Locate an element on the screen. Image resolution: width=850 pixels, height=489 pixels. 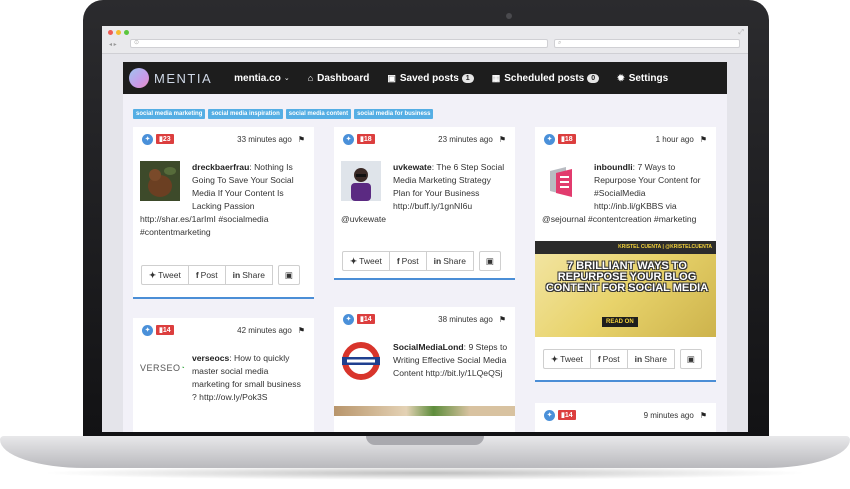
brand: MENTIA is located at coordinates (183, 78).